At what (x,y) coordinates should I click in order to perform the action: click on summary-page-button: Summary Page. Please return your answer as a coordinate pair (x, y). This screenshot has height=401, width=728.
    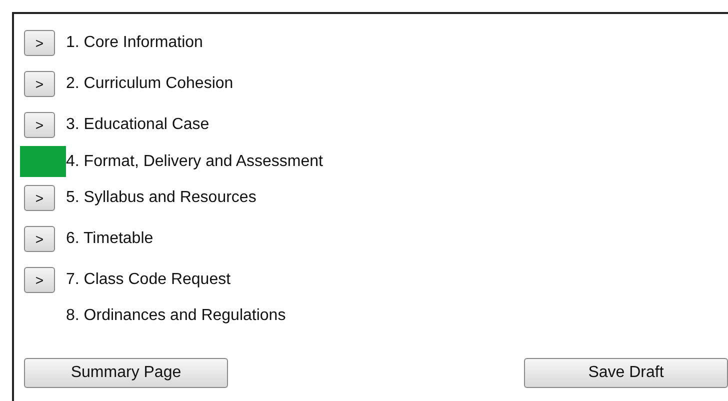
    Looking at the image, I should click on (126, 373).